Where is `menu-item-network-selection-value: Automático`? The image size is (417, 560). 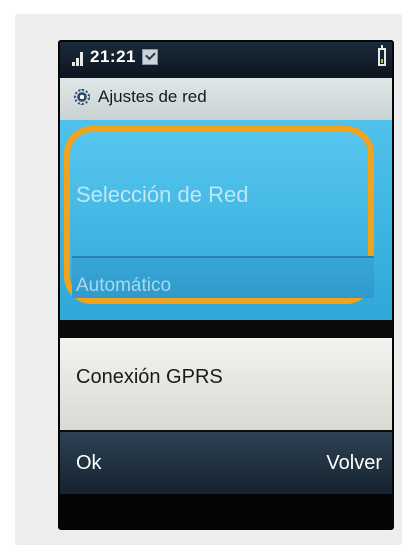
menu-item-network-selection-value: Automático is located at coordinates (124, 285).